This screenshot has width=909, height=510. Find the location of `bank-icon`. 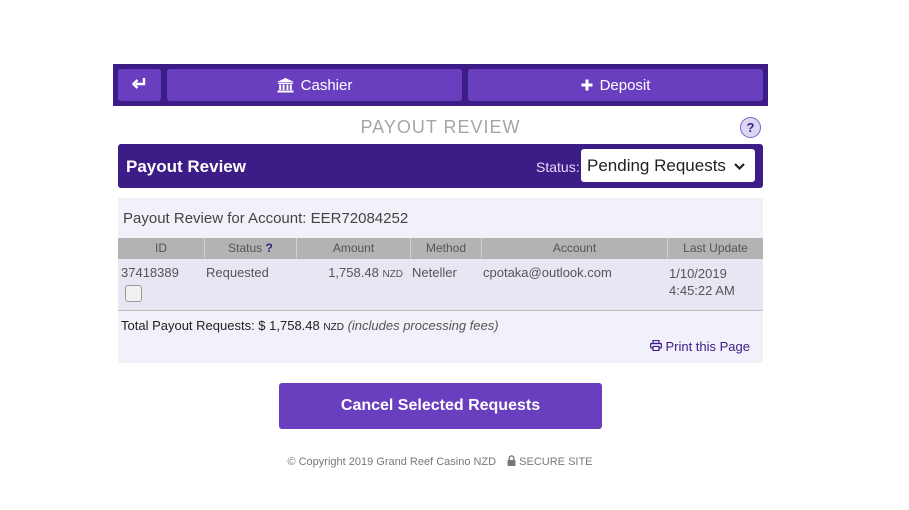

bank-icon is located at coordinates (285, 85).